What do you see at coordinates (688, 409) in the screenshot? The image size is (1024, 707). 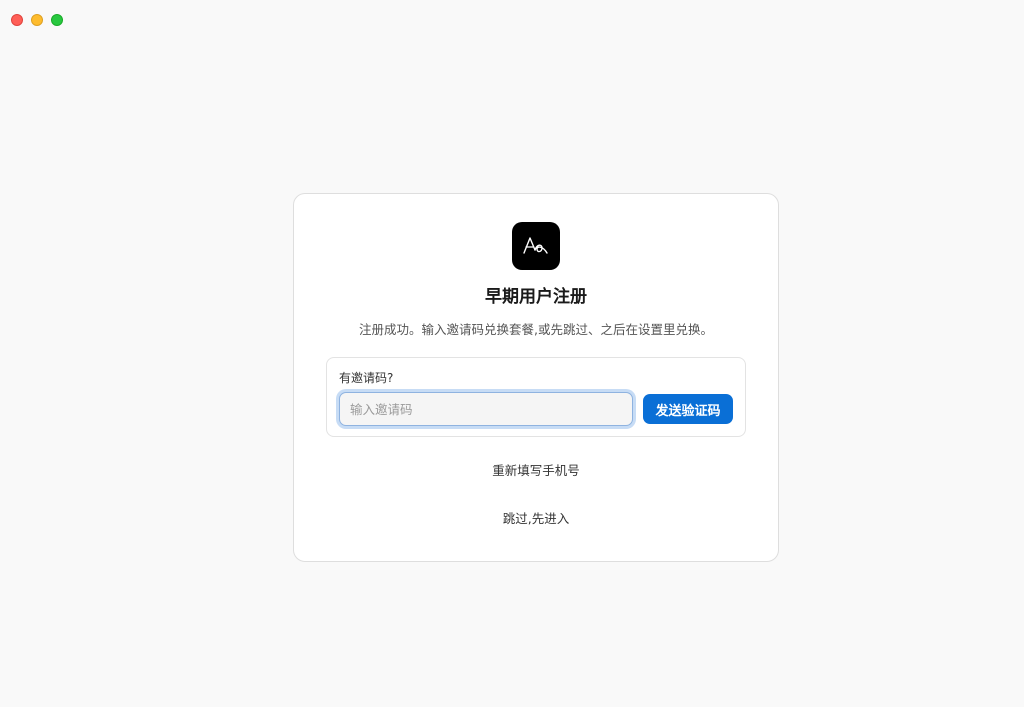 I see `send-verification-code-button: 发送验证码` at bounding box center [688, 409].